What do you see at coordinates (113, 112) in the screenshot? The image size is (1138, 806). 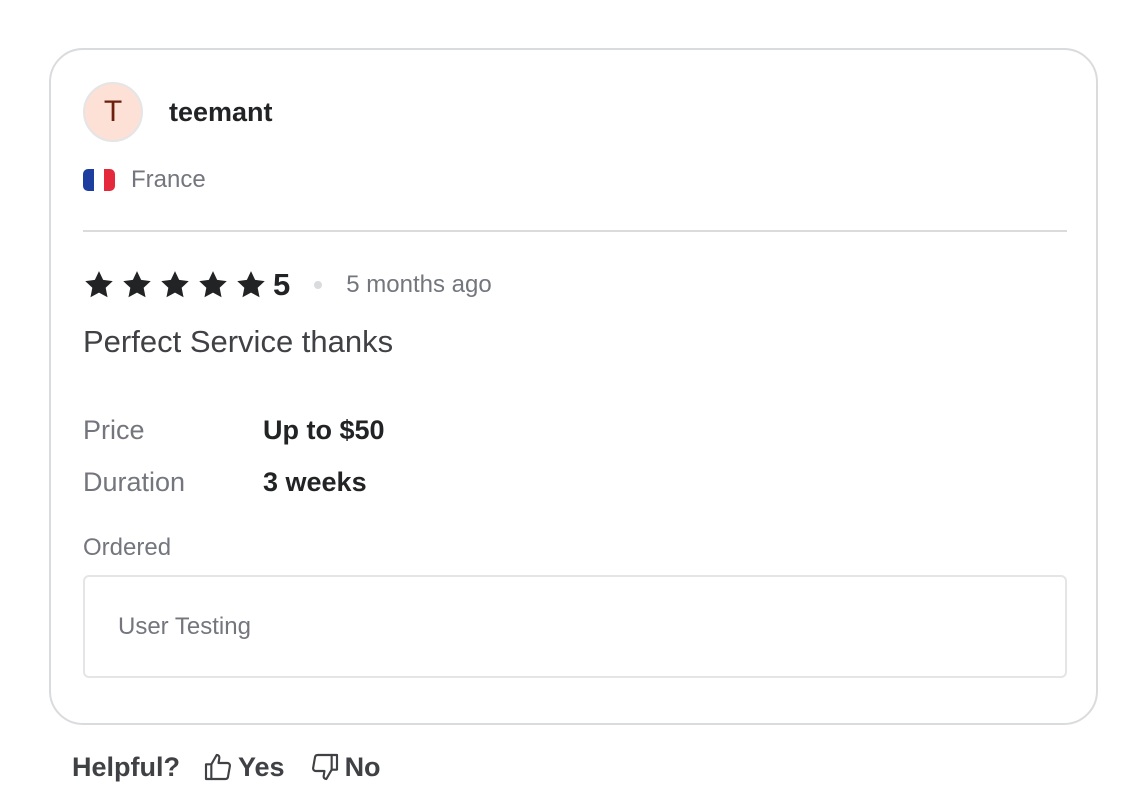 I see `avatar: T` at bounding box center [113, 112].